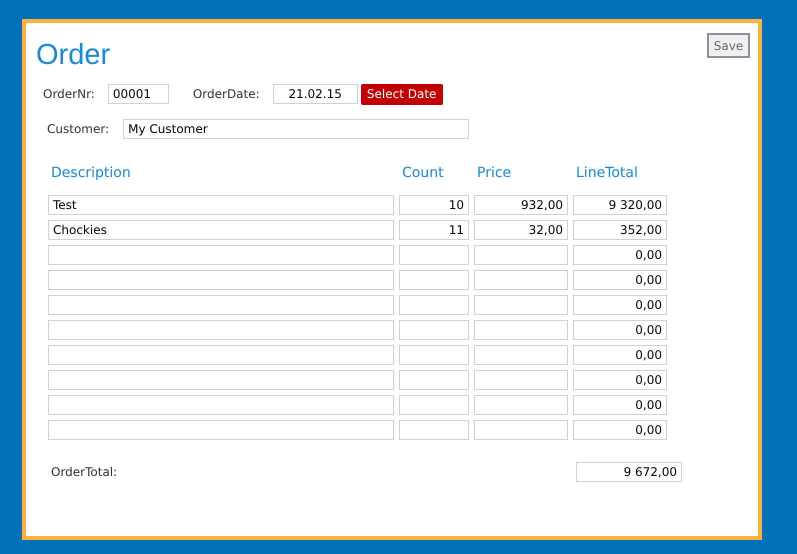 Image resolution: width=797 pixels, height=554 pixels. I want to click on description-field: Chockies, so click(221, 230).